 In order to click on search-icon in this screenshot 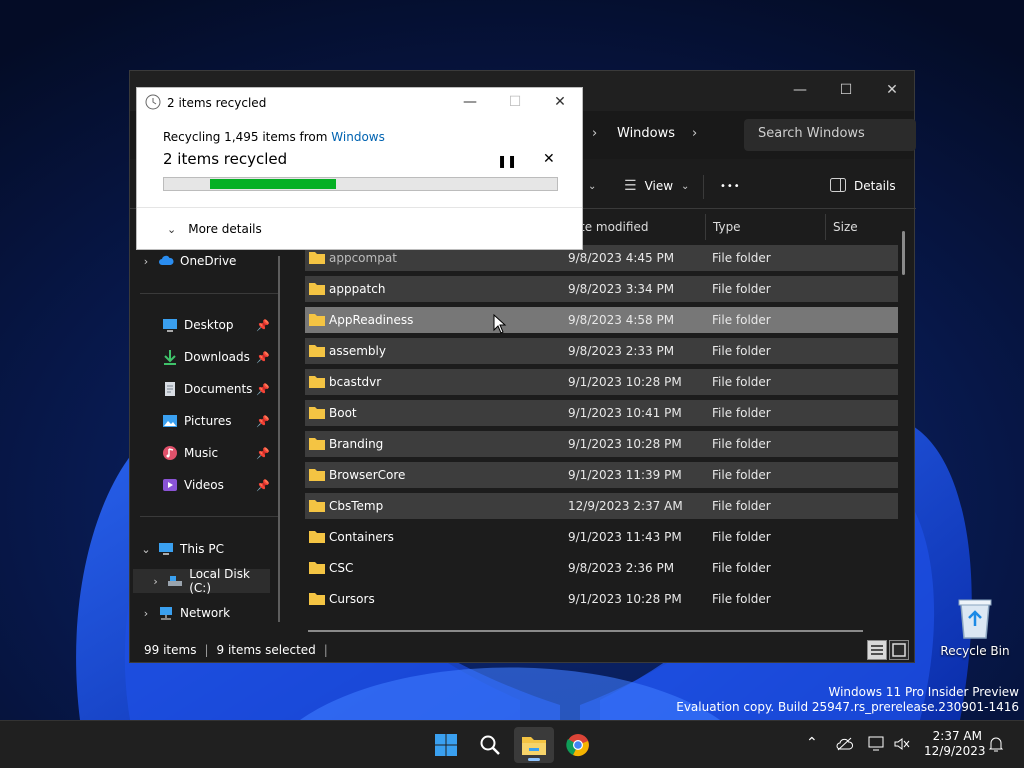, I will do `click(490, 745)`.